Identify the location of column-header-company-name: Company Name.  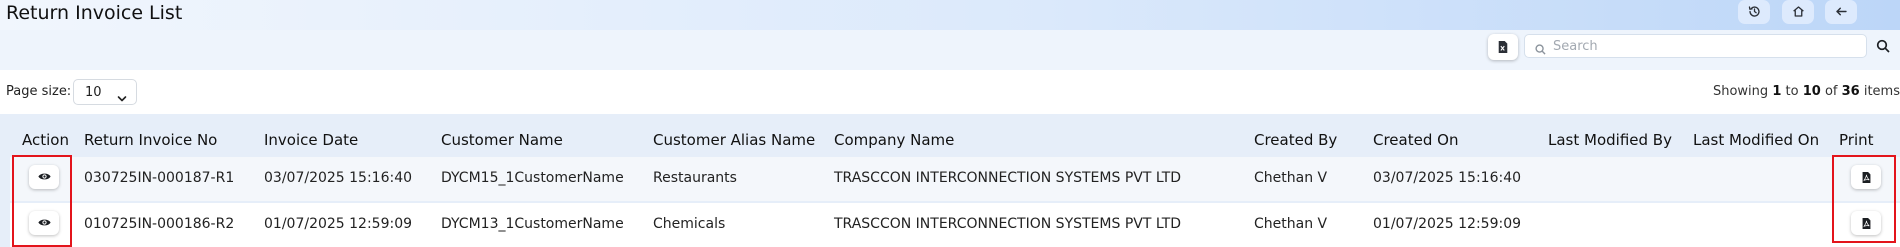
(894, 140).